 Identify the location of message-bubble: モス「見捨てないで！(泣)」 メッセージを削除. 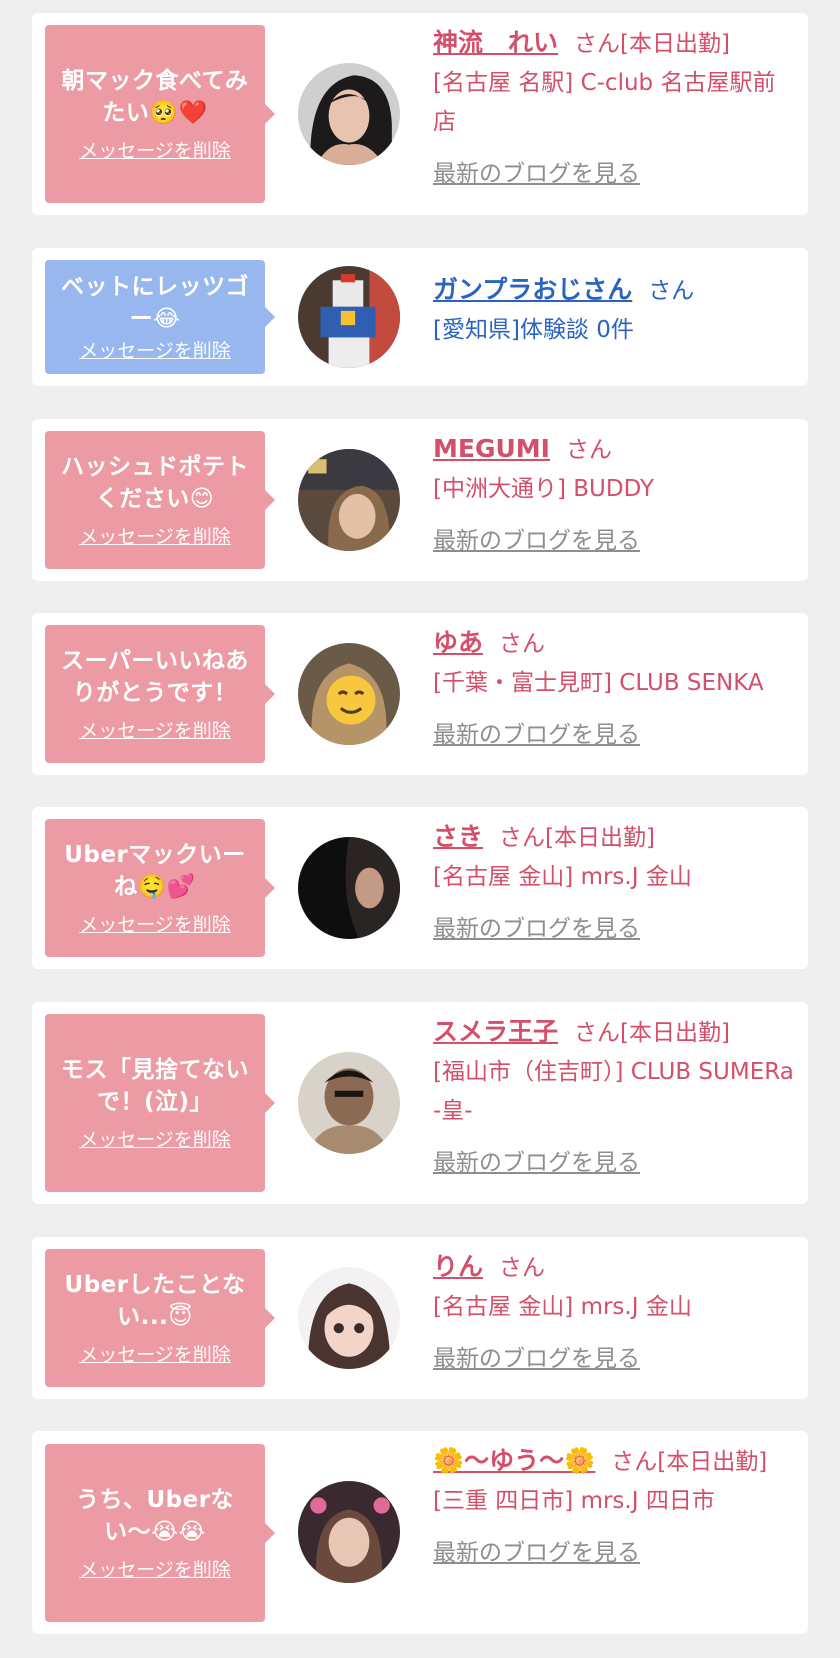
(160, 1103).